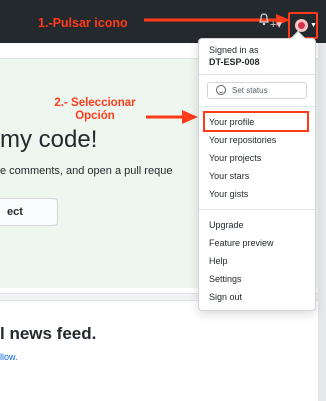 The image size is (326, 401). I want to click on menu-item-sign-out: Sign out, so click(225, 297).